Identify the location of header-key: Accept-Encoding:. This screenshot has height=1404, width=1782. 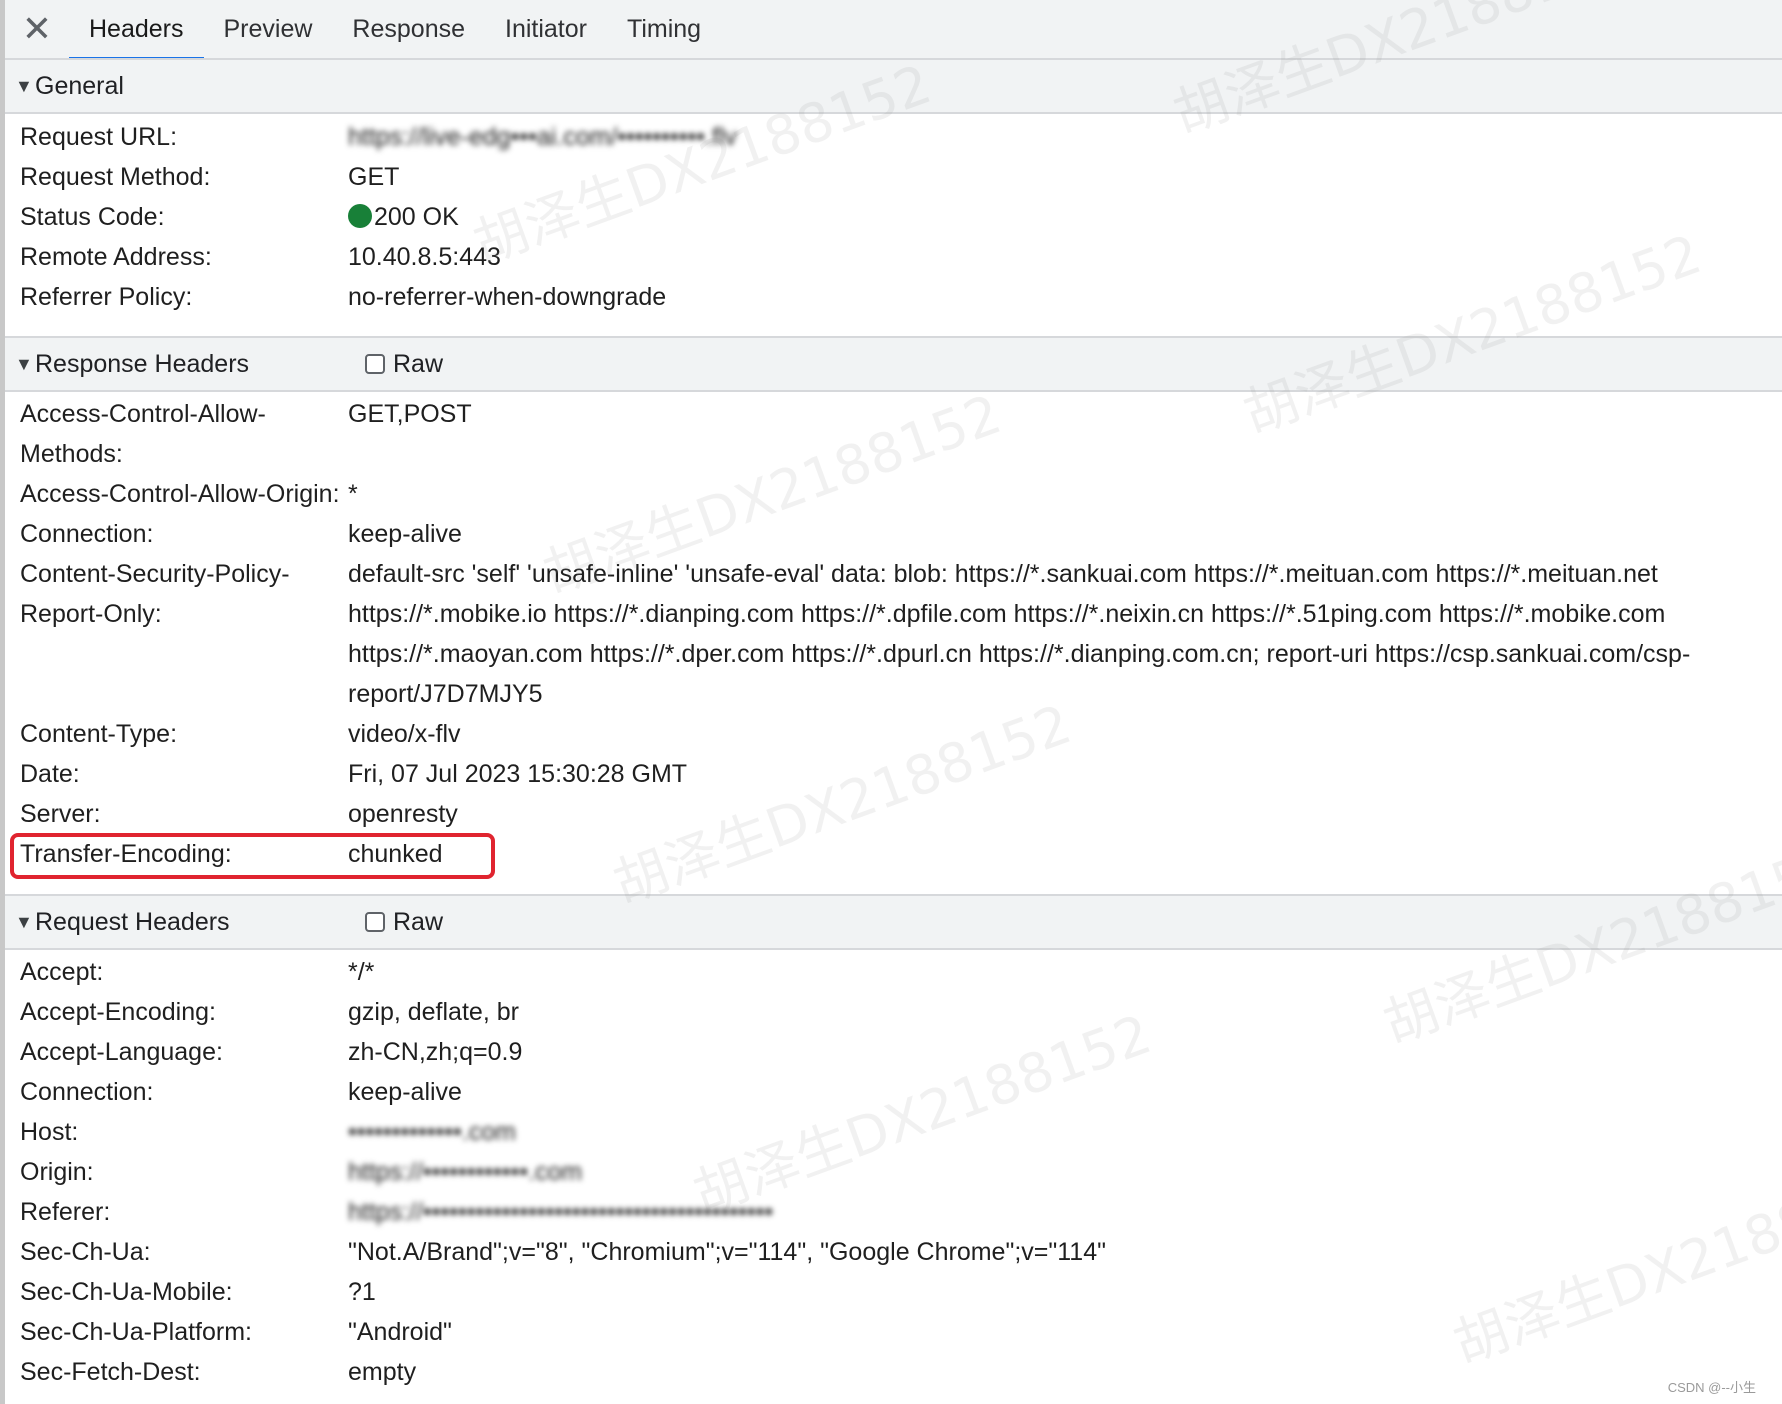
(118, 1012).